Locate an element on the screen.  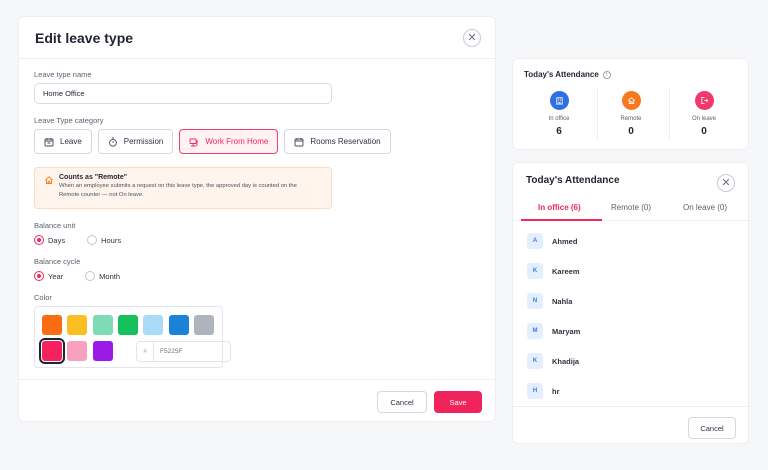
stat-in-office: In office 6 is located at coordinates (559, 114).